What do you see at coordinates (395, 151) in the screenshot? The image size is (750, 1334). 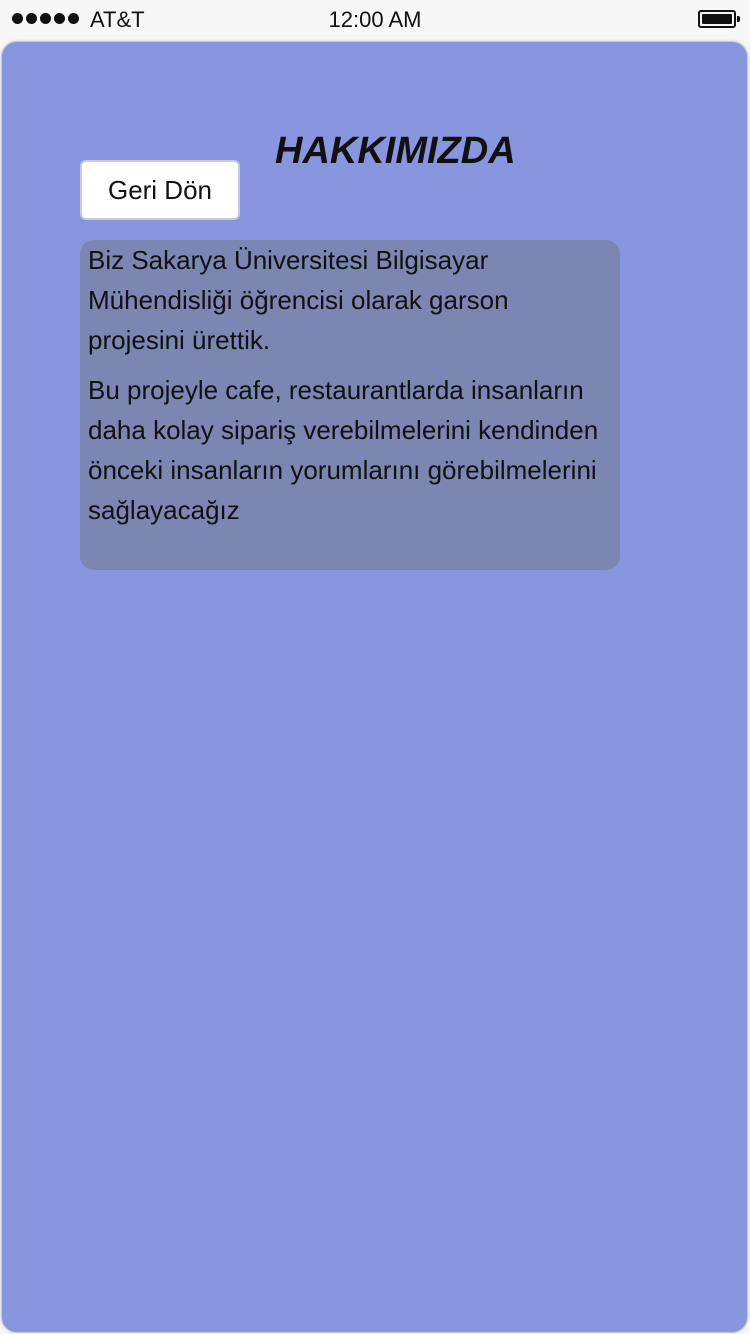 I see `page-title: HAKKIMIZDA` at bounding box center [395, 151].